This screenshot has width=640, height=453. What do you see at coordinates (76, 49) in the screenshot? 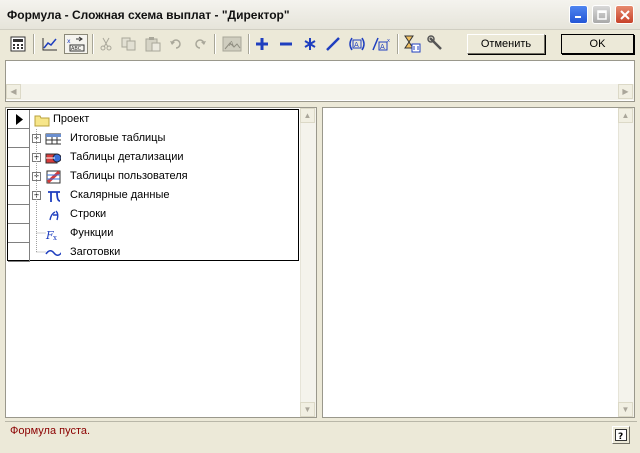
I see `svg-text: ABC` at bounding box center [76, 49].